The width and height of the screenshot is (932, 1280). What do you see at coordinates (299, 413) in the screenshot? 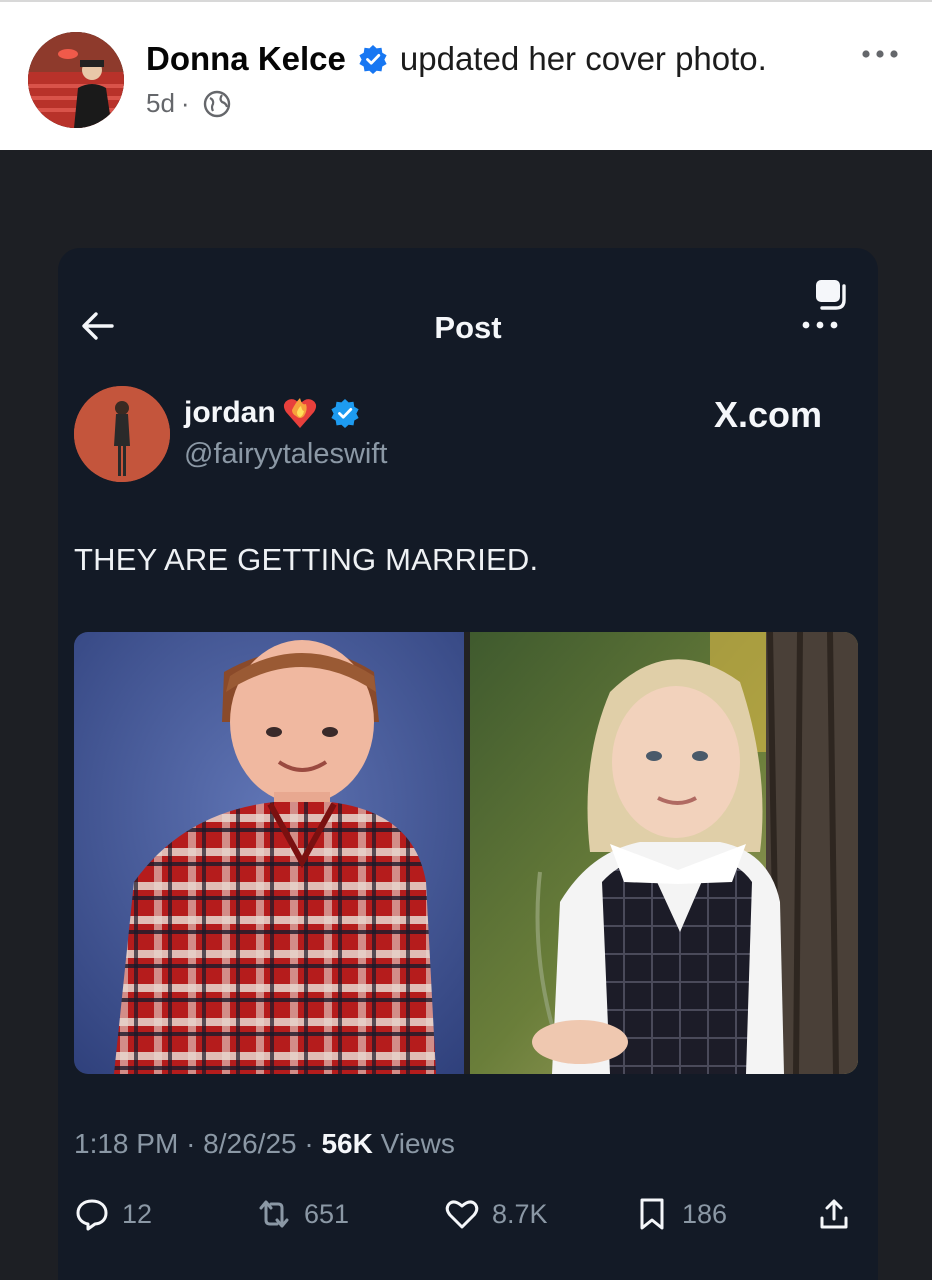
I see `heart-on-fire-emoji-icon` at bounding box center [299, 413].